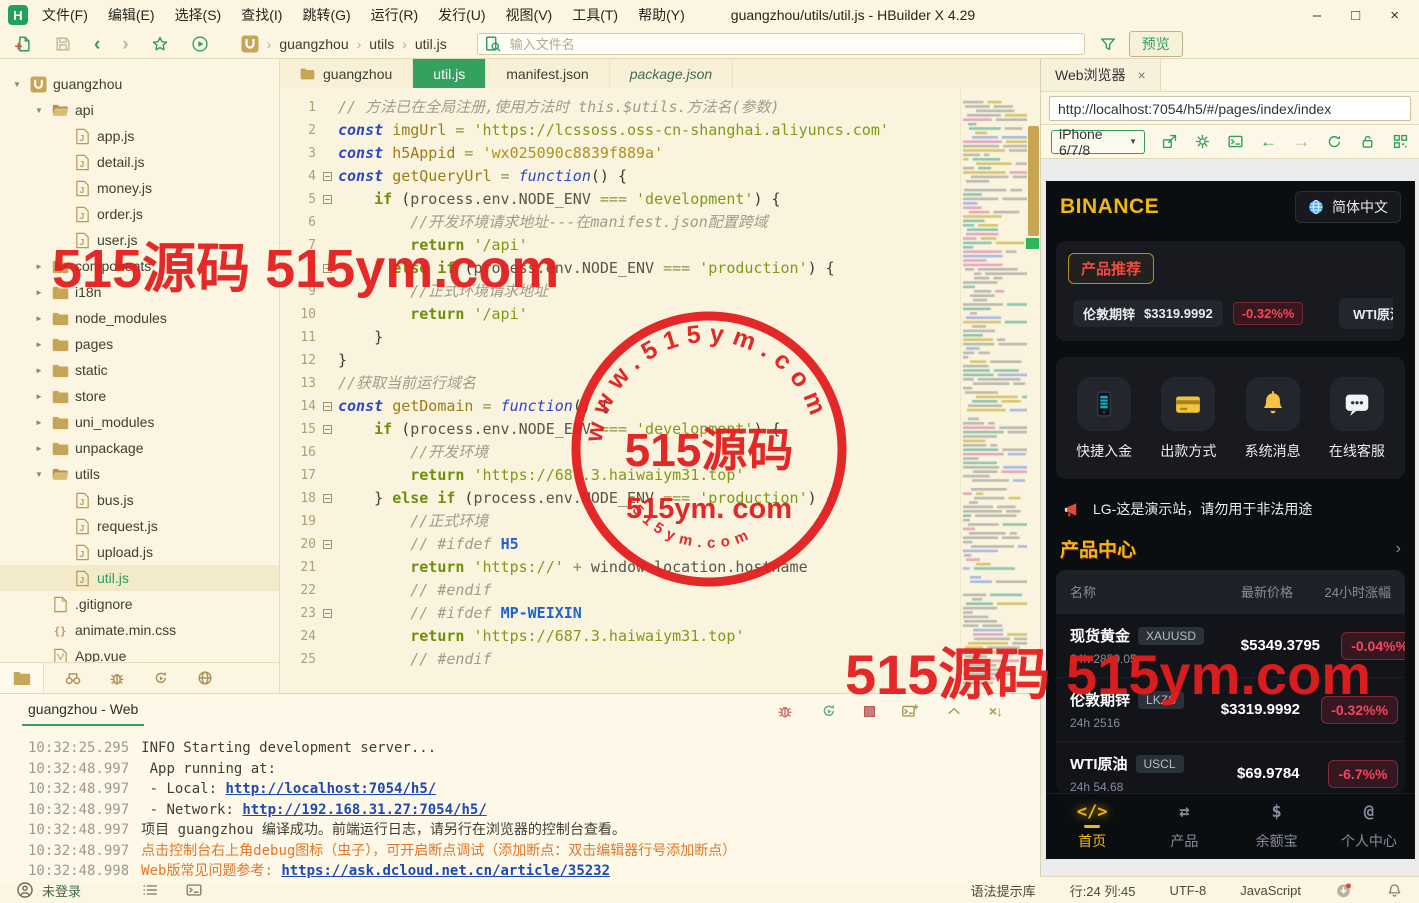 This screenshot has height=903, width=1419. I want to click on close-button: ×, so click(1394, 15).